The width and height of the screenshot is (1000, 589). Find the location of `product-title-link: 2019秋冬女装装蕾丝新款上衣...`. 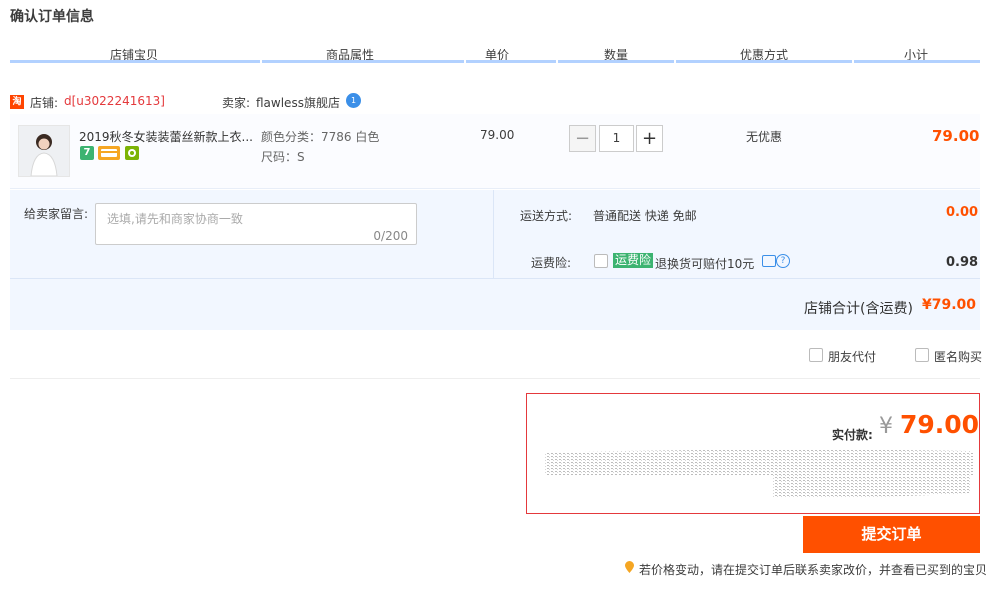

product-title-link: 2019秋冬女装装蕾丝新款上衣... is located at coordinates (166, 136).